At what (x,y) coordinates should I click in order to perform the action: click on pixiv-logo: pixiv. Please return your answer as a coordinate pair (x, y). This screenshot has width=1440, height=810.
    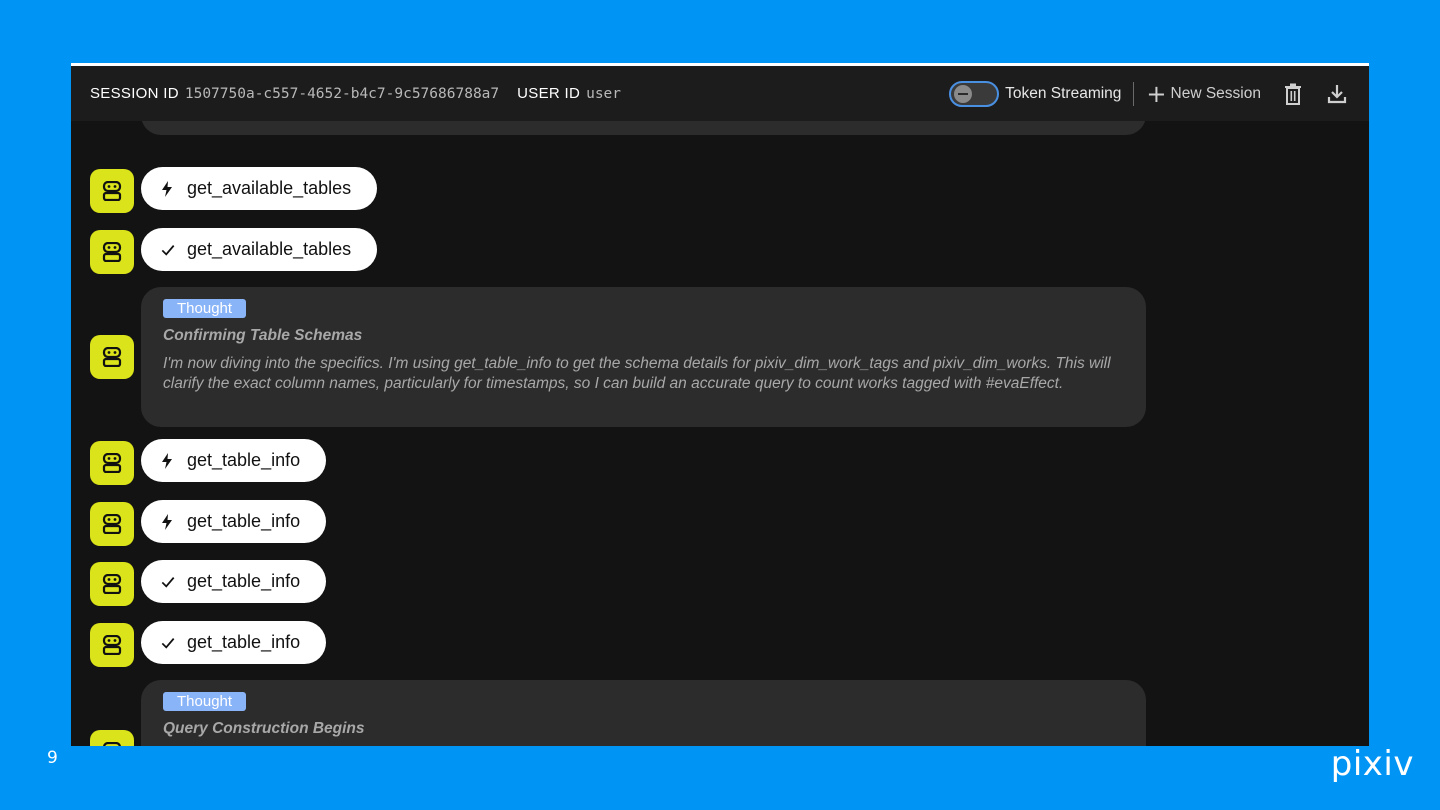
    Looking at the image, I should click on (1372, 764).